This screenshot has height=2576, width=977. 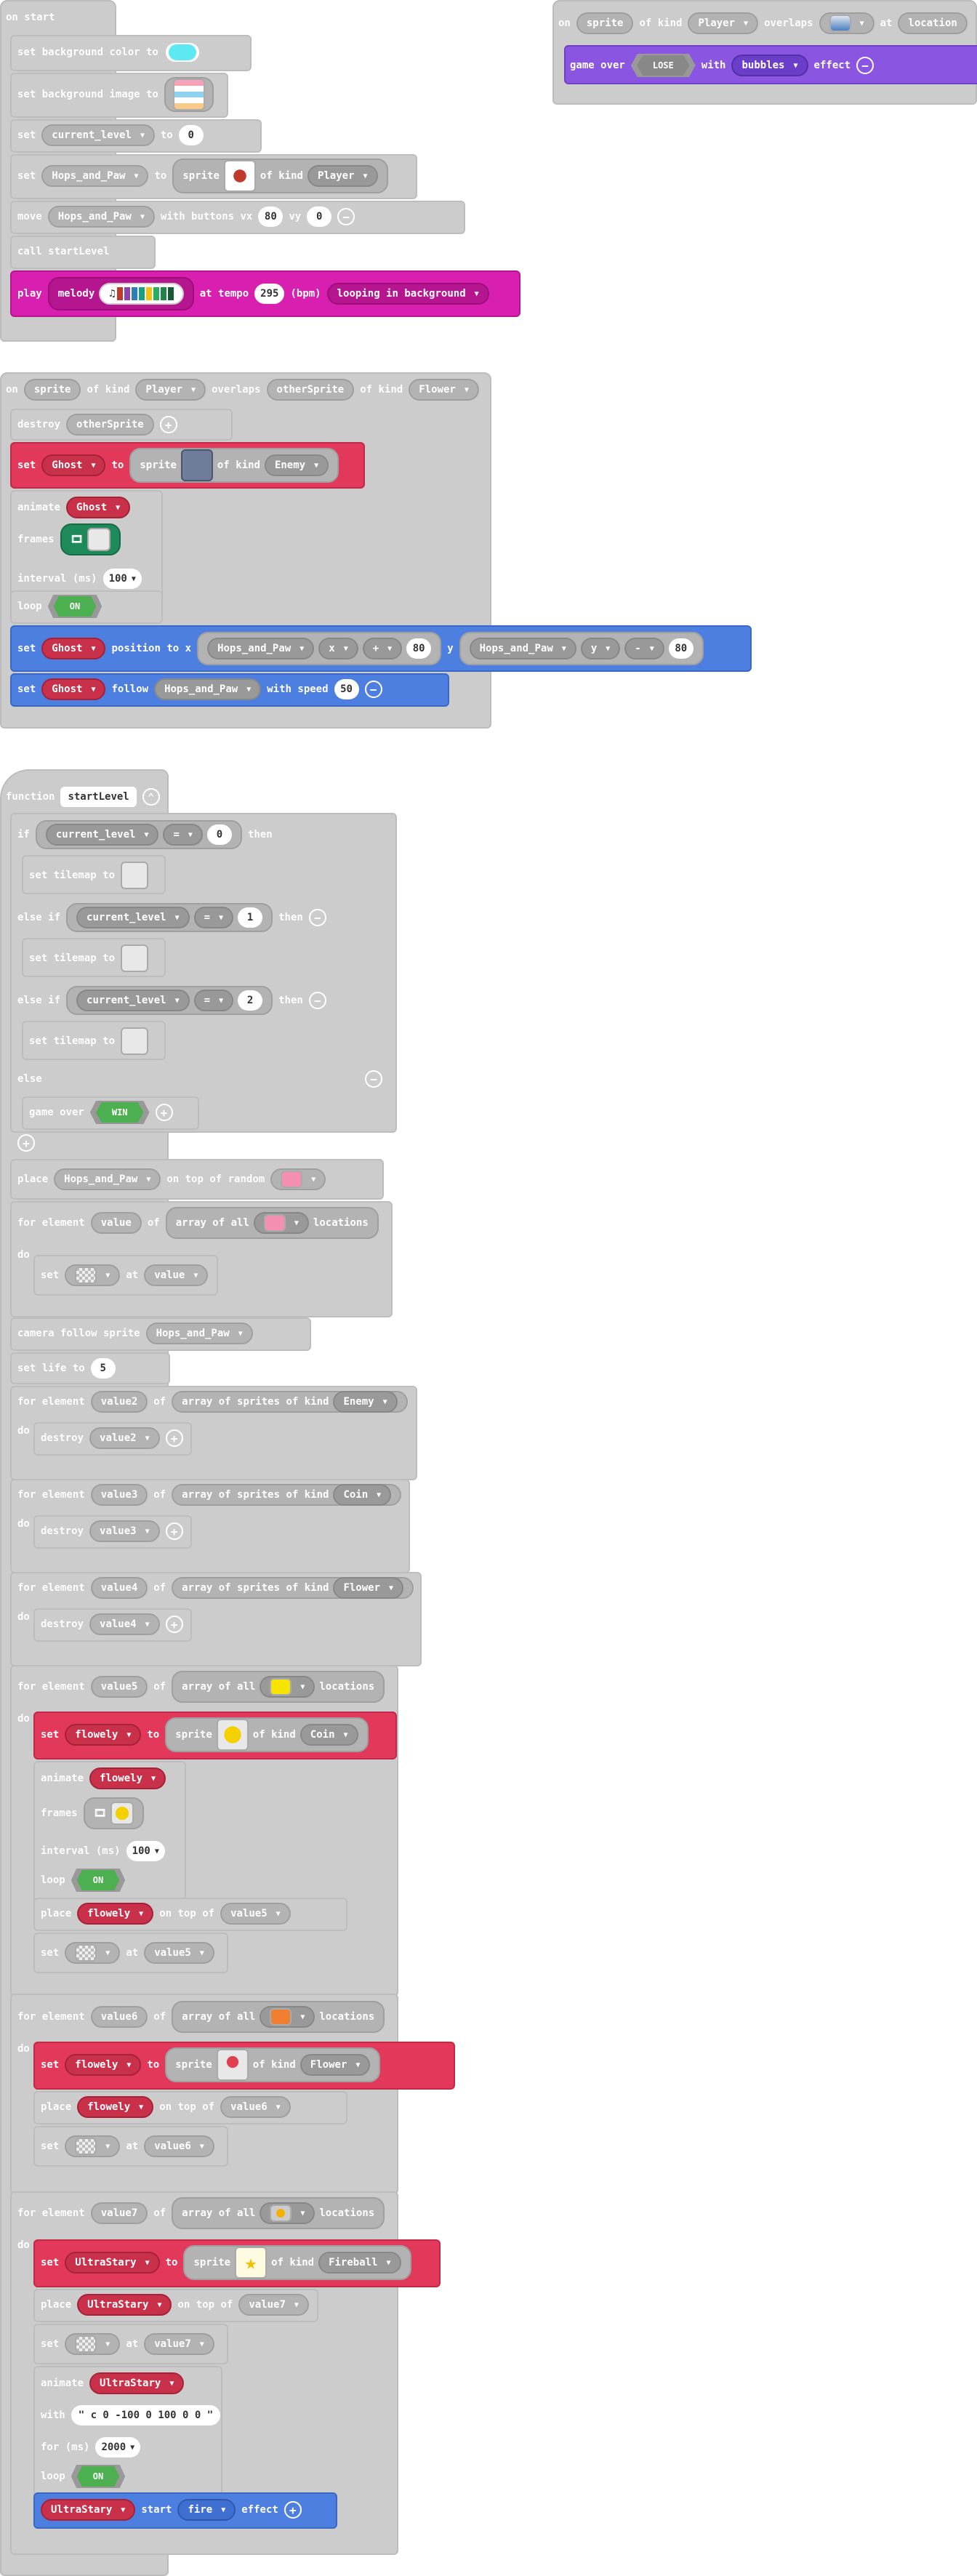 I want to click on coin-sprite-image, so click(x=232, y=1735).